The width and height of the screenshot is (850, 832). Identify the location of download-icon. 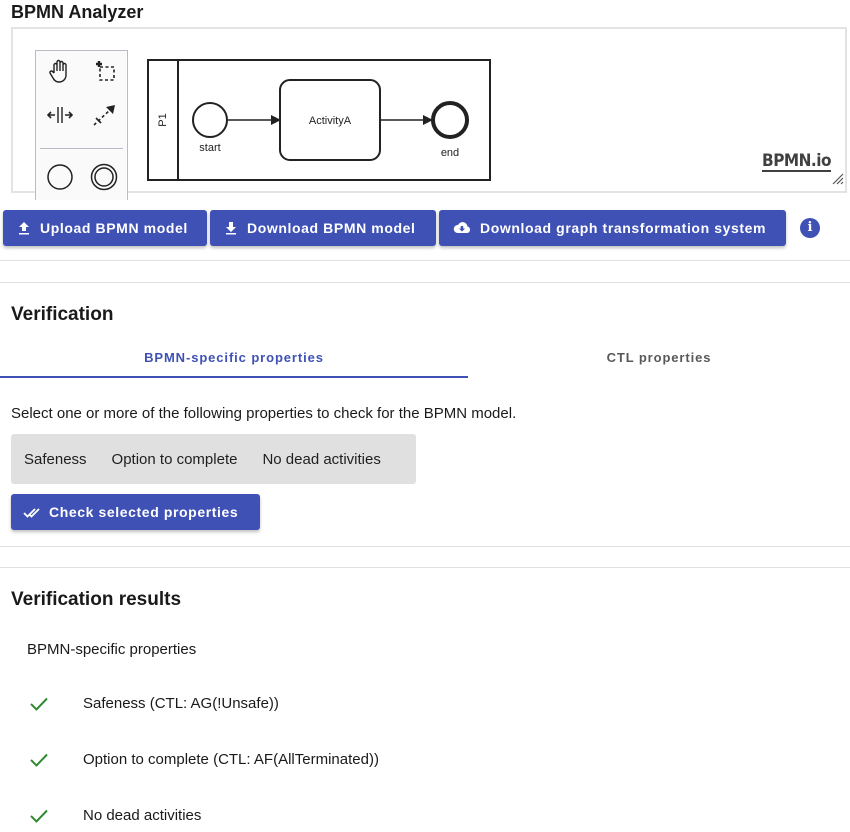
(231, 228).